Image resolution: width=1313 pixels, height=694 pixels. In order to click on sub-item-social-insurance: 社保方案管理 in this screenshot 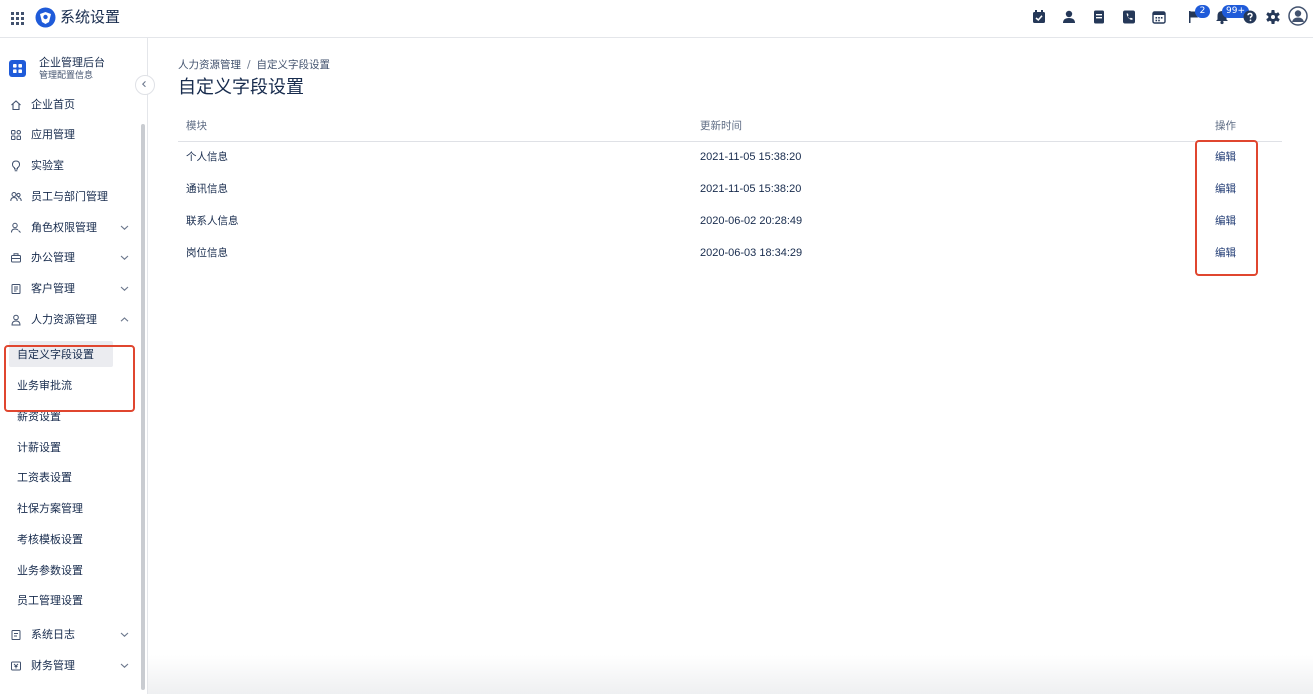, I will do `click(61, 508)`.